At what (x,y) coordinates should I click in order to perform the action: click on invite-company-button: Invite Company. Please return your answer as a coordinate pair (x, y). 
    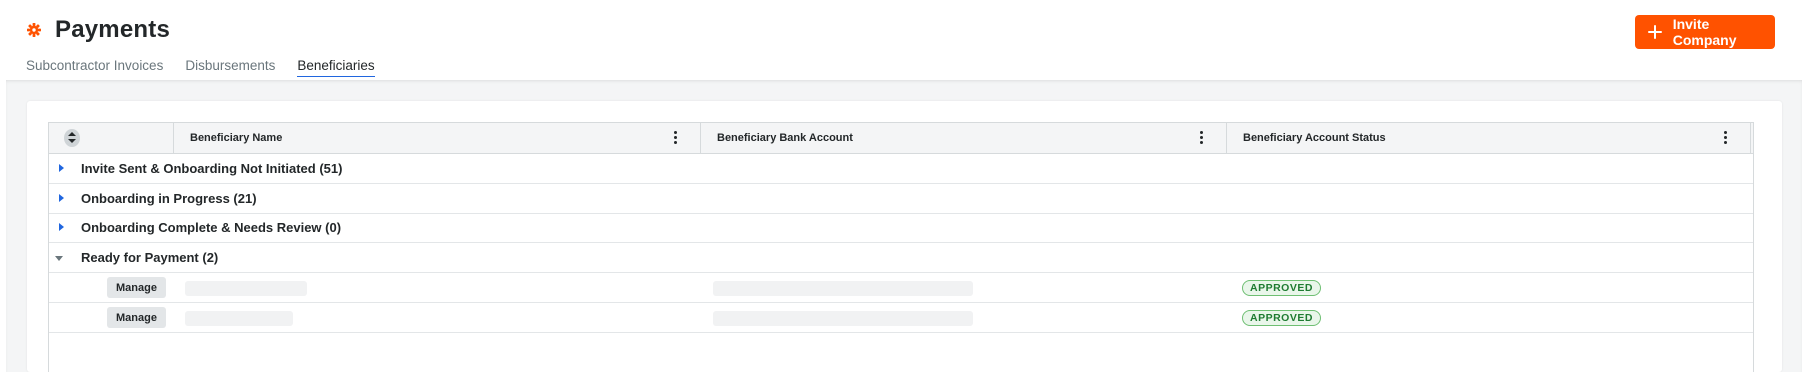
    Looking at the image, I should click on (1705, 32).